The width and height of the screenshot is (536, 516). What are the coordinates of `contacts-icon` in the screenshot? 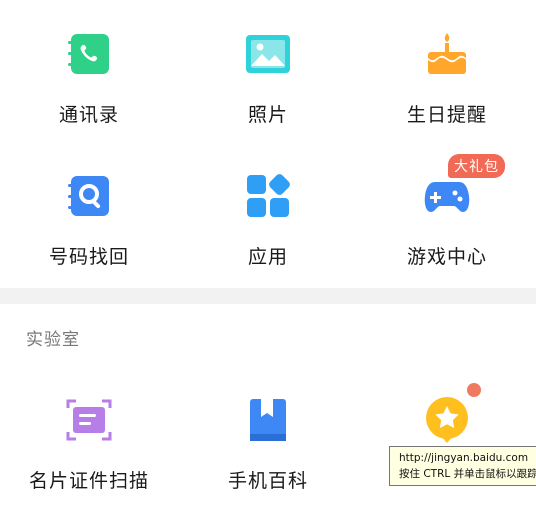 It's located at (89, 54).